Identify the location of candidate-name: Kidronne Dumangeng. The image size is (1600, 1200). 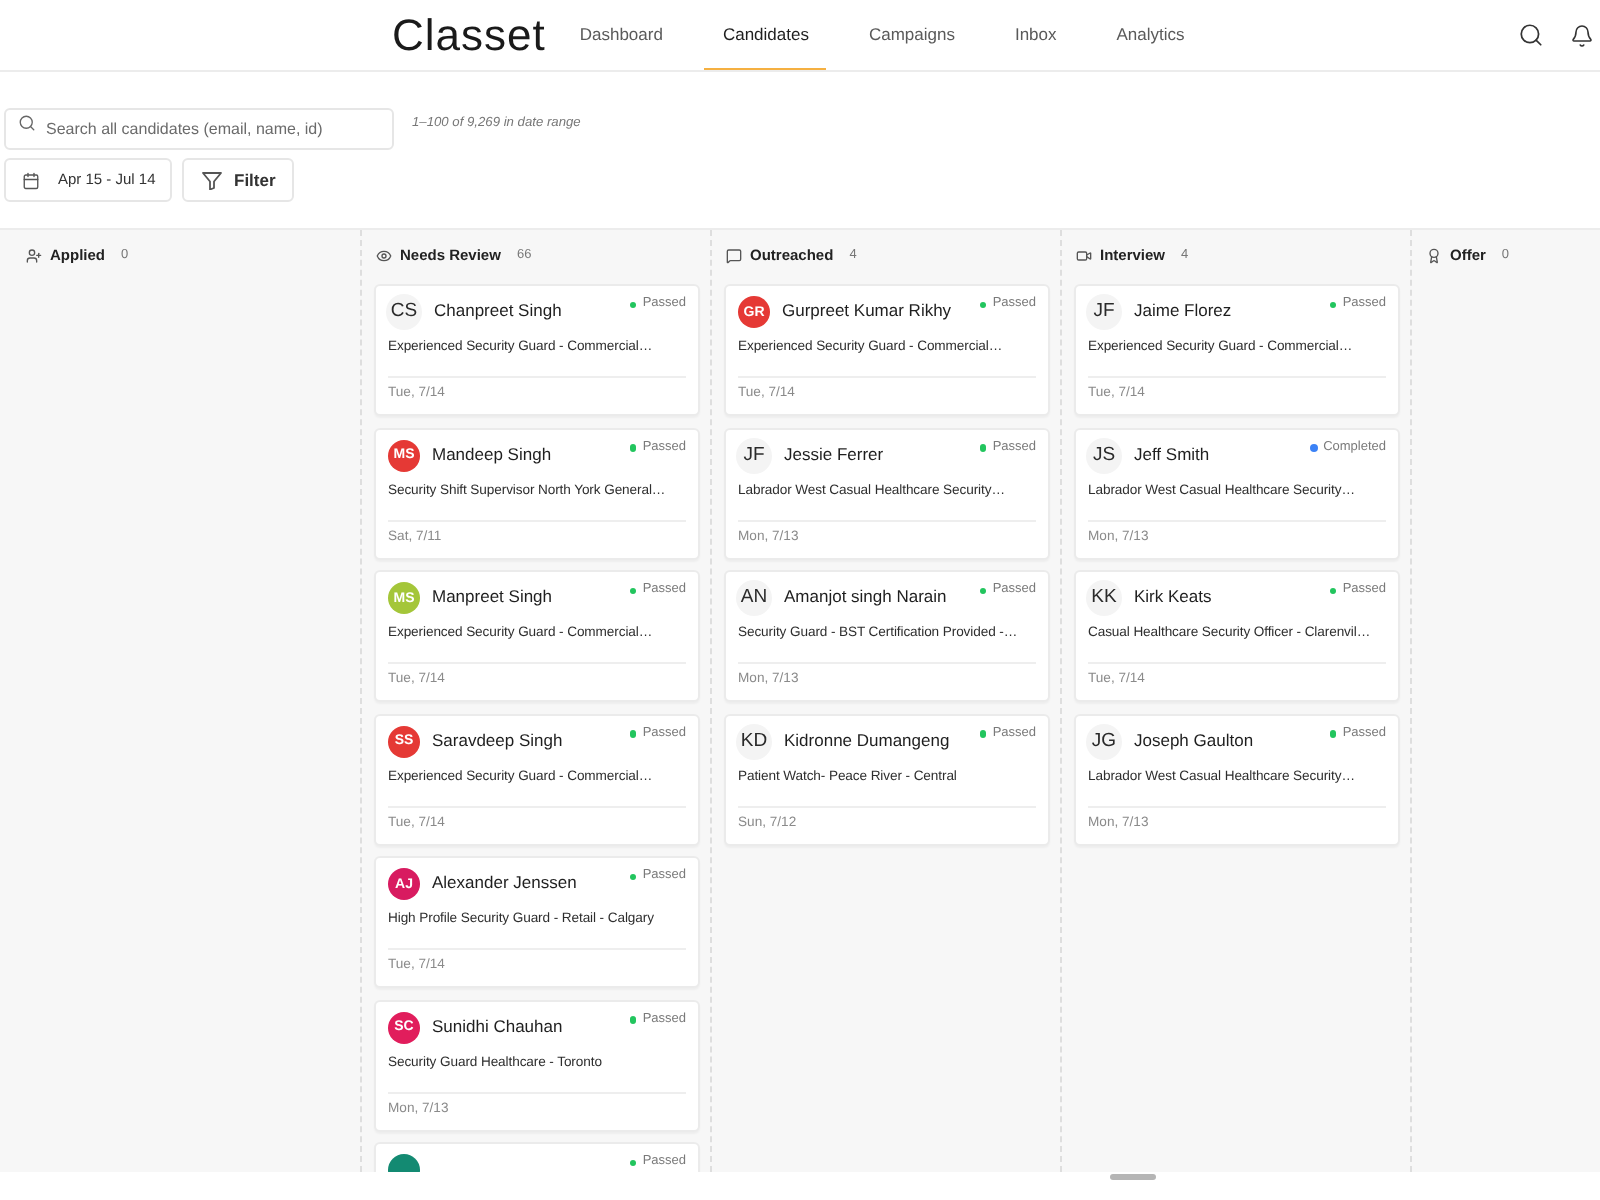
(867, 740).